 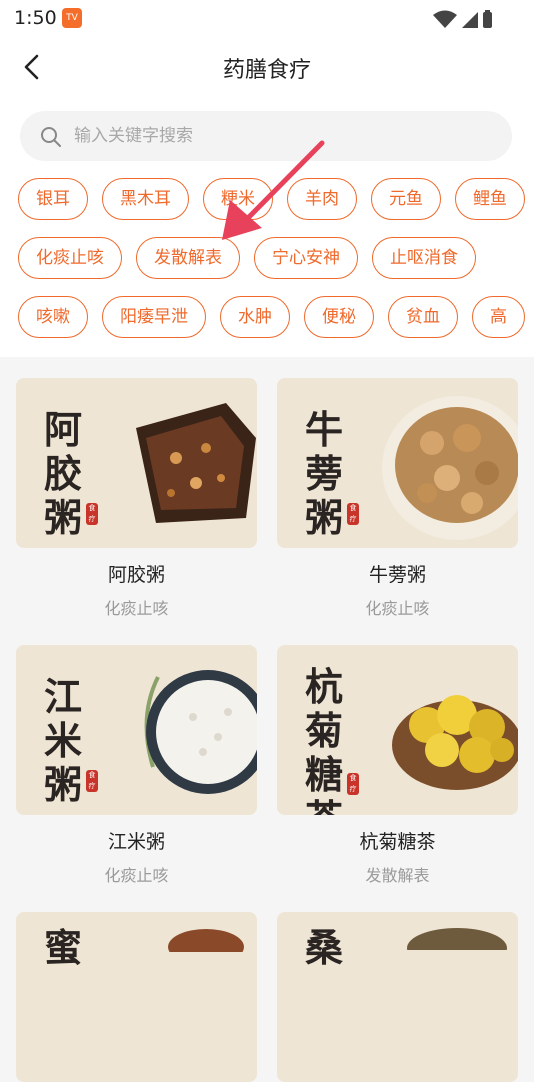 What do you see at coordinates (498, 317) in the screenshot?
I see `tag-gao: 高` at bounding box center [498, 317].